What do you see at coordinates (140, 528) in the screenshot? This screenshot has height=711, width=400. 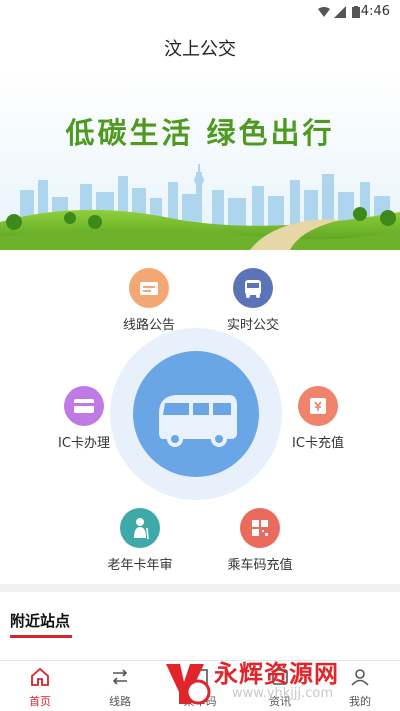 I see `elderly-person-icon` at bounding box center [140, 528].